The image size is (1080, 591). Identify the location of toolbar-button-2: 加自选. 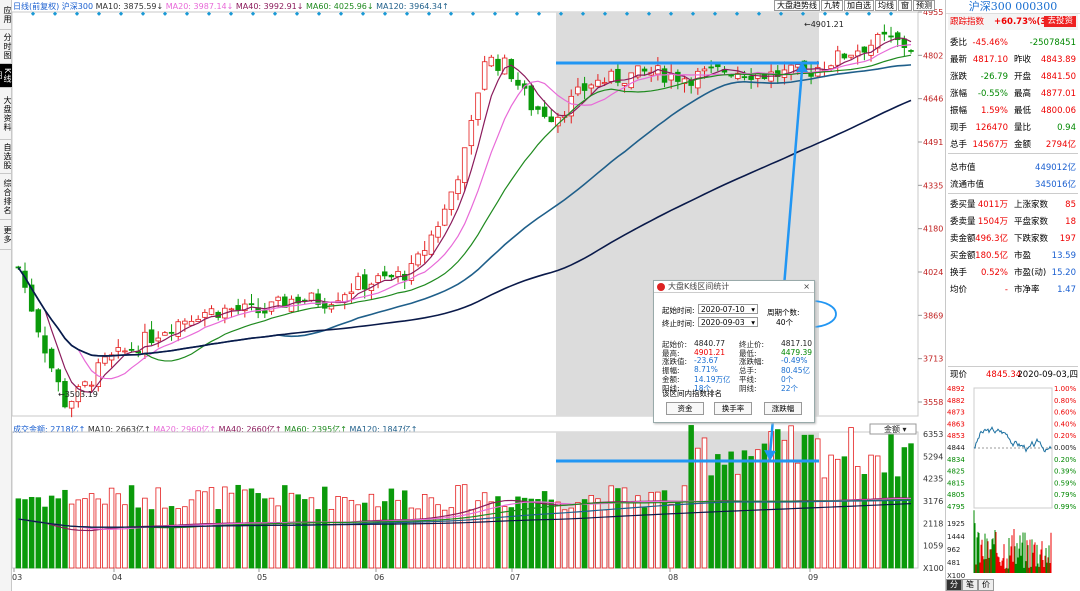
(859, 5).